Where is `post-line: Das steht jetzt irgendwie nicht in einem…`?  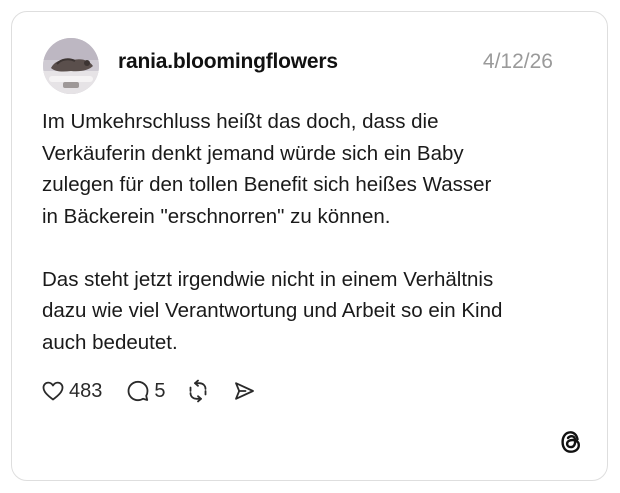 post-line: Das steht jetzt irgendwie nicht in einem… is located at coordinates (268, 279).